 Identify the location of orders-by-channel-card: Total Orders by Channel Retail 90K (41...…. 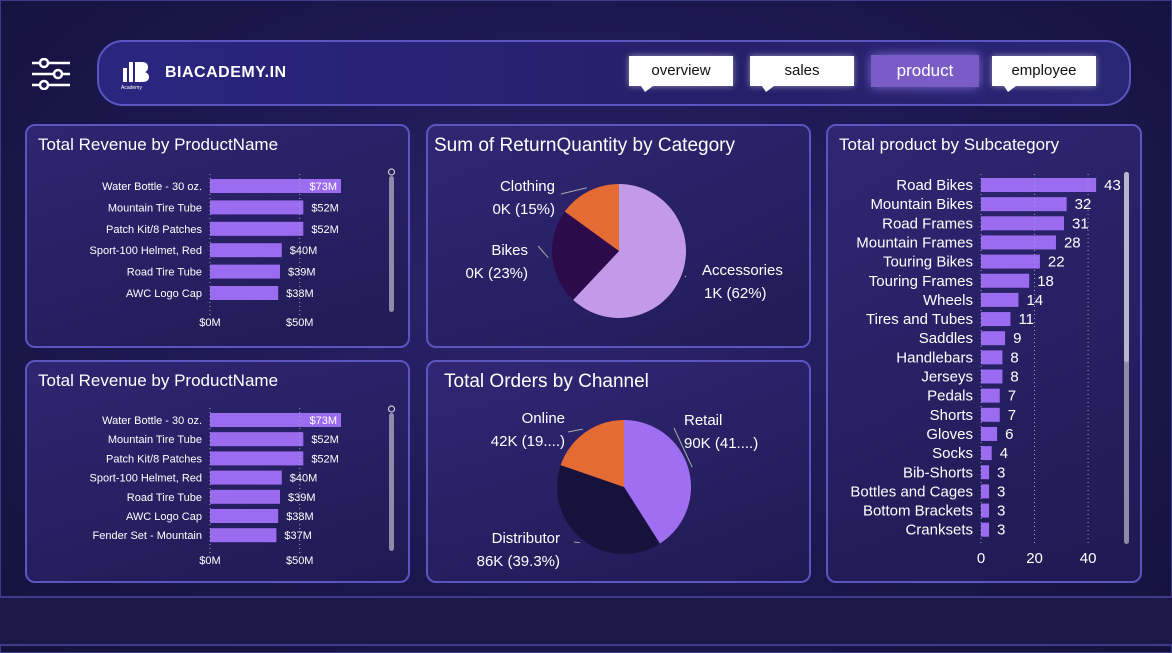
(618, 471).